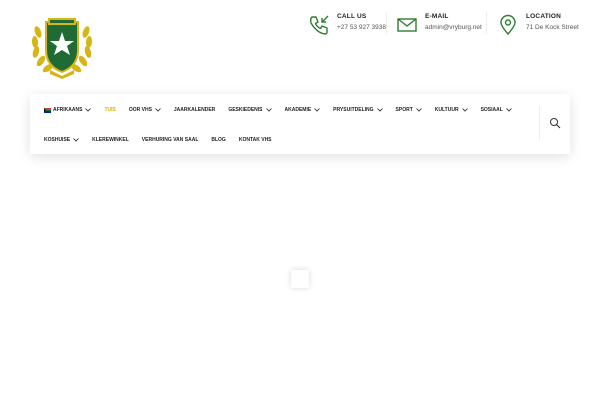 The image size is (600, 400). I want to click on nav-item-label: BLOG, so click(218, 140).